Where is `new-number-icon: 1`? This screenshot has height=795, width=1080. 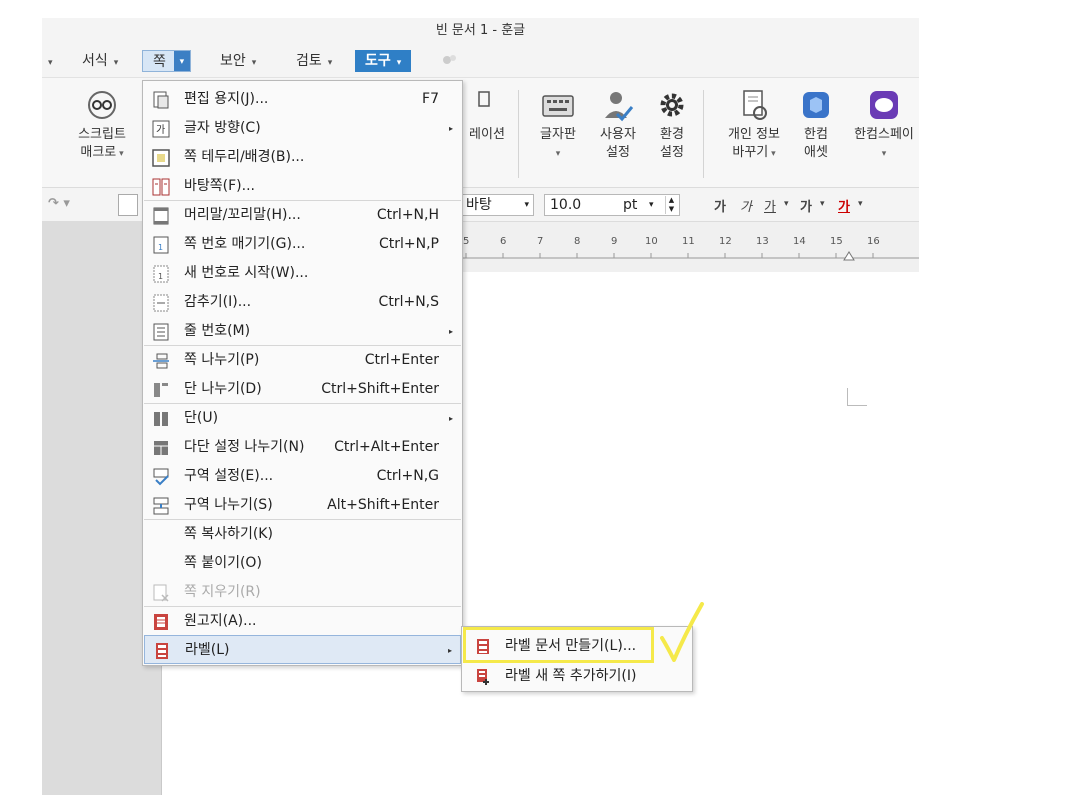 new-number-icon: 1 is located at coordinates (161, 274).